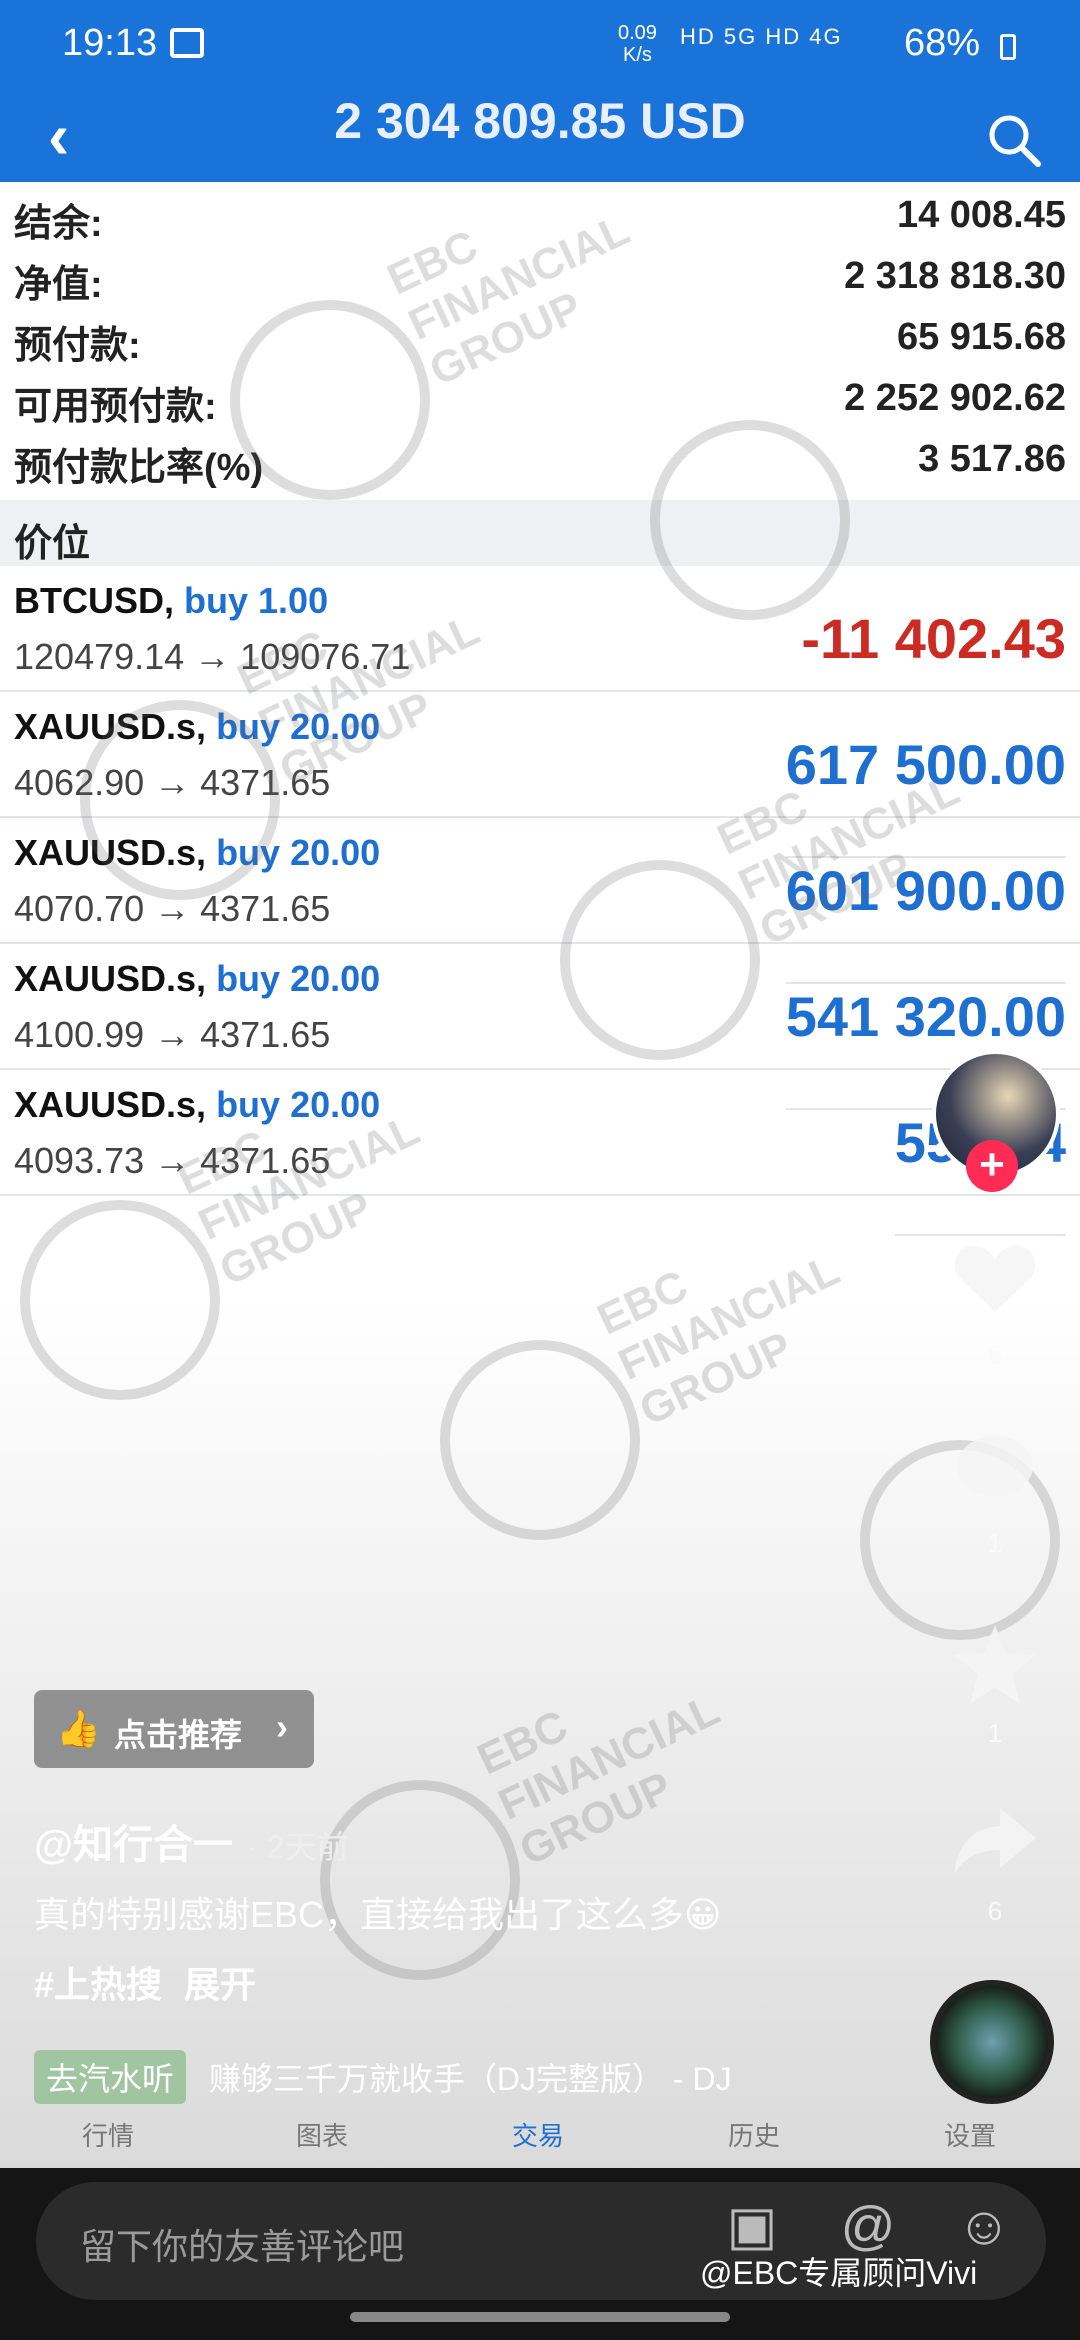  I want to click on position-prices: 4093.73 → 4371.65, so click(172, 1160).